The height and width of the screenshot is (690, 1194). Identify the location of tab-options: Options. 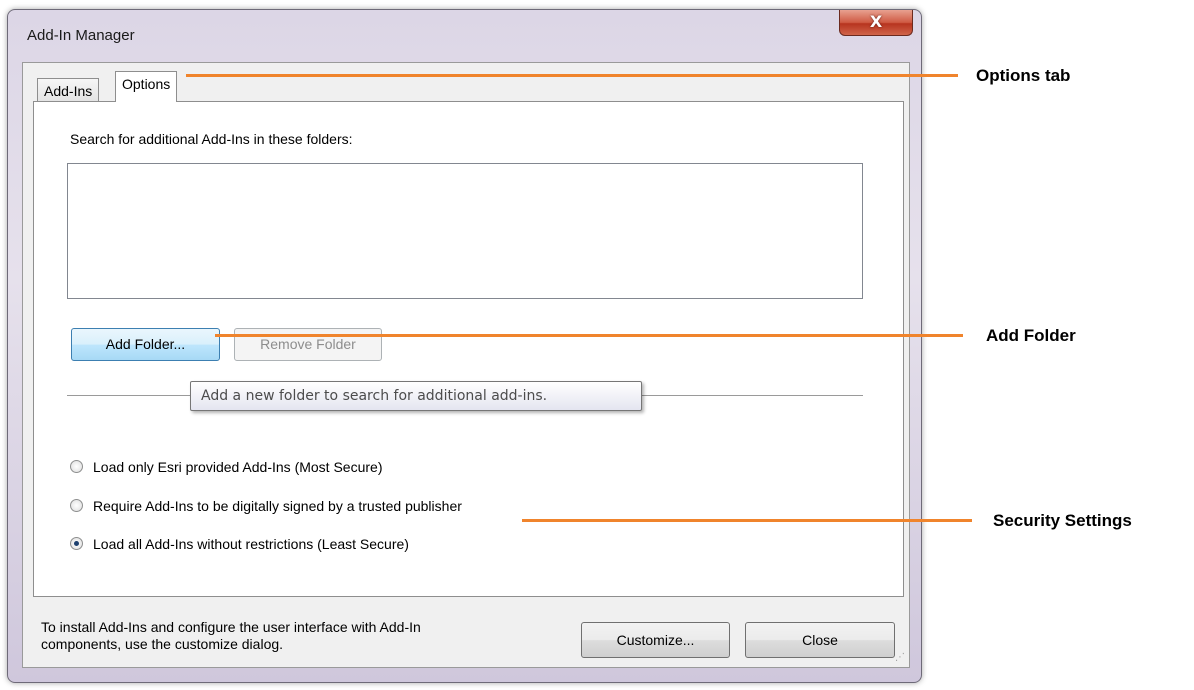
(146, 86).